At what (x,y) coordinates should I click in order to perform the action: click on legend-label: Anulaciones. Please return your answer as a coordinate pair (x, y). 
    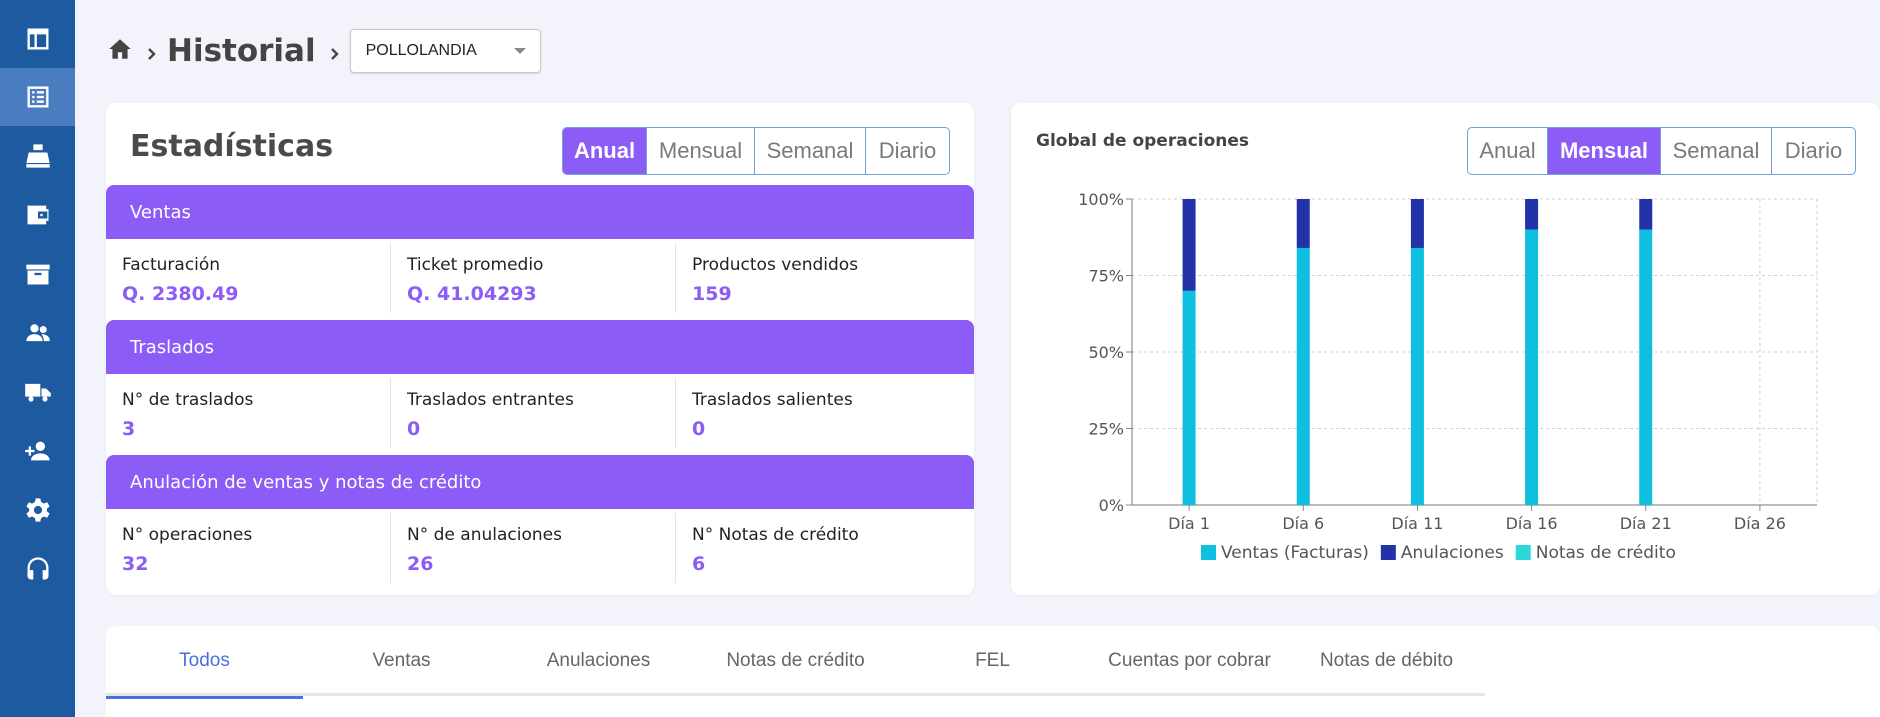
    Looking at the image, I should click on (1452, 553).